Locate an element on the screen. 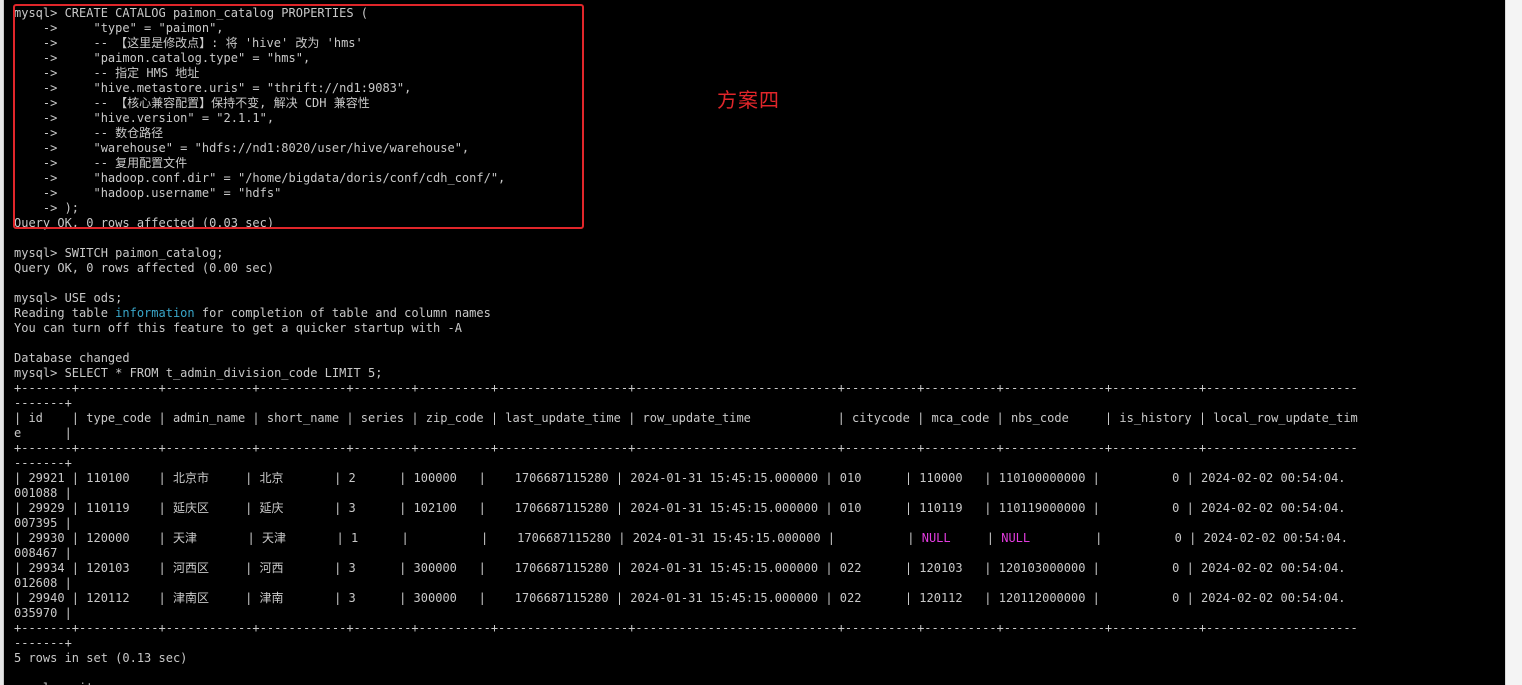 The height and width of the screenshot is (685, 1522). terminal-line: Query OK, 0 rows affected (0.03 sec) is located at coordinates (144, 223).